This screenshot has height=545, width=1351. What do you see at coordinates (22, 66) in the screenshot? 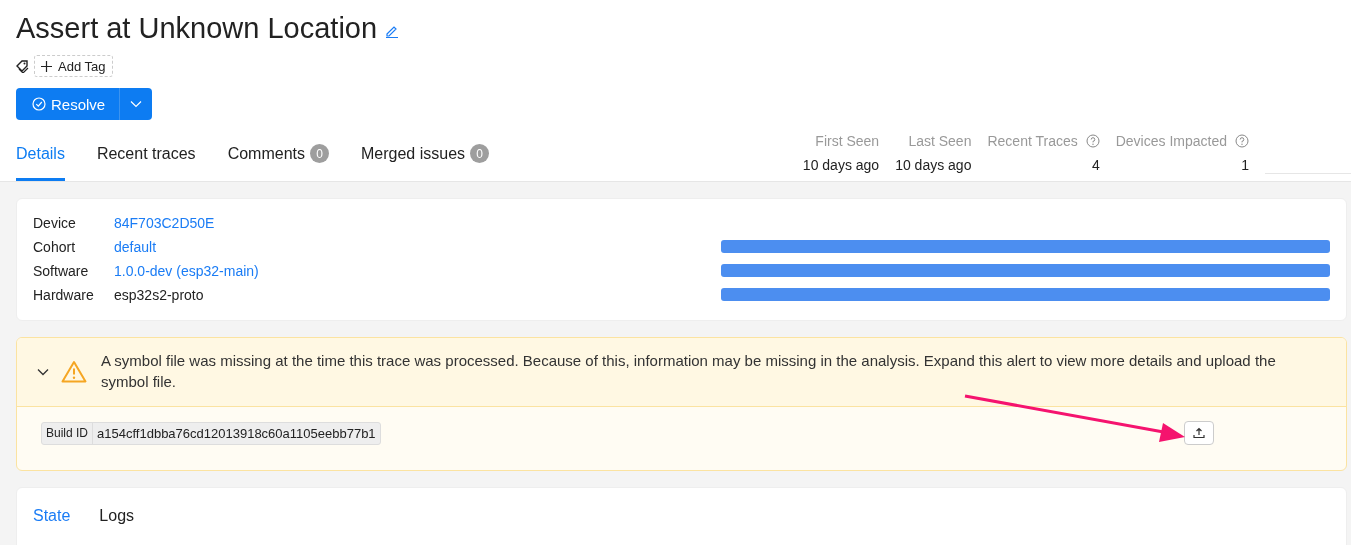
I see `tag-icon` at bounding box center [22, 66].